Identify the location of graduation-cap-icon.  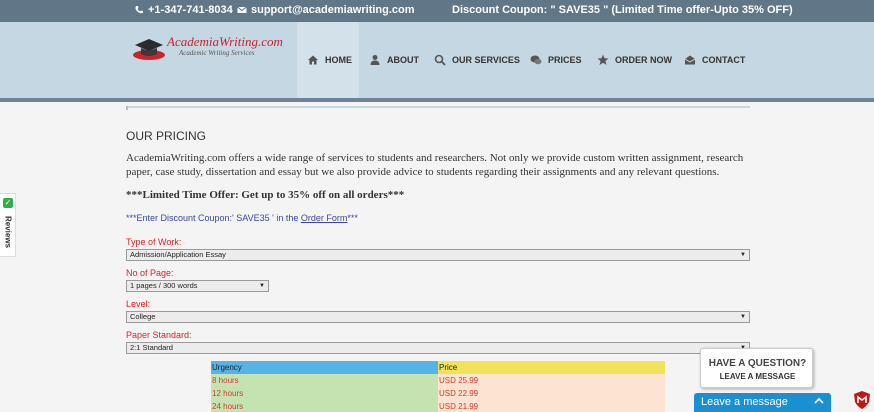
(149, 49).